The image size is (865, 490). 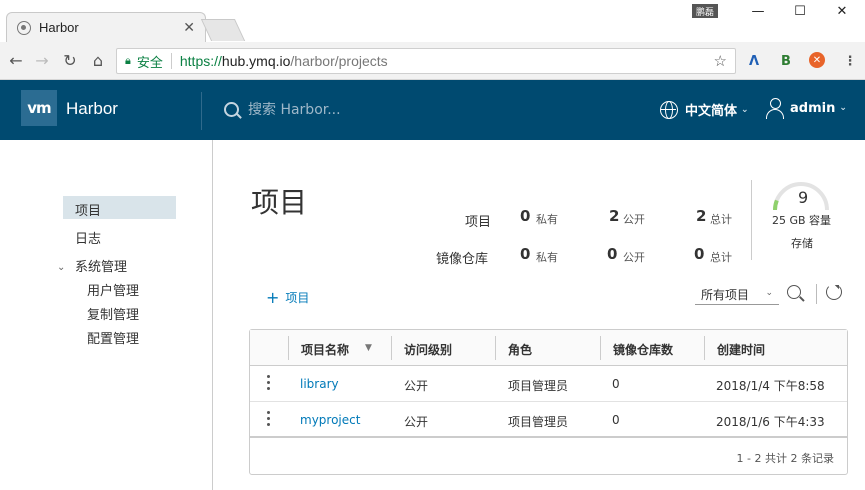 I want to click on toolbar-divider, so click(x=816, y=294).